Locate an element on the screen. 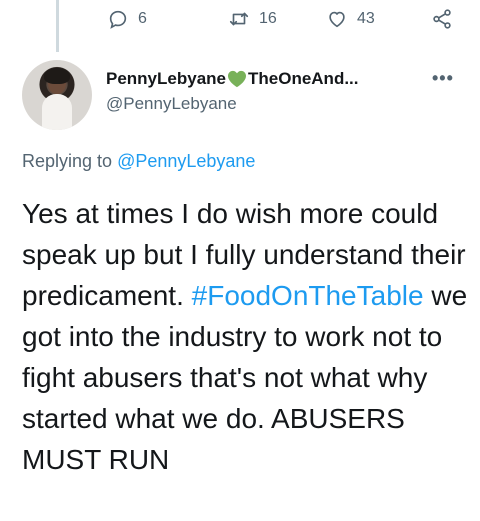 The height and width of the screenshot is (521, 480). share-icon is located at coordinates (442, 19).